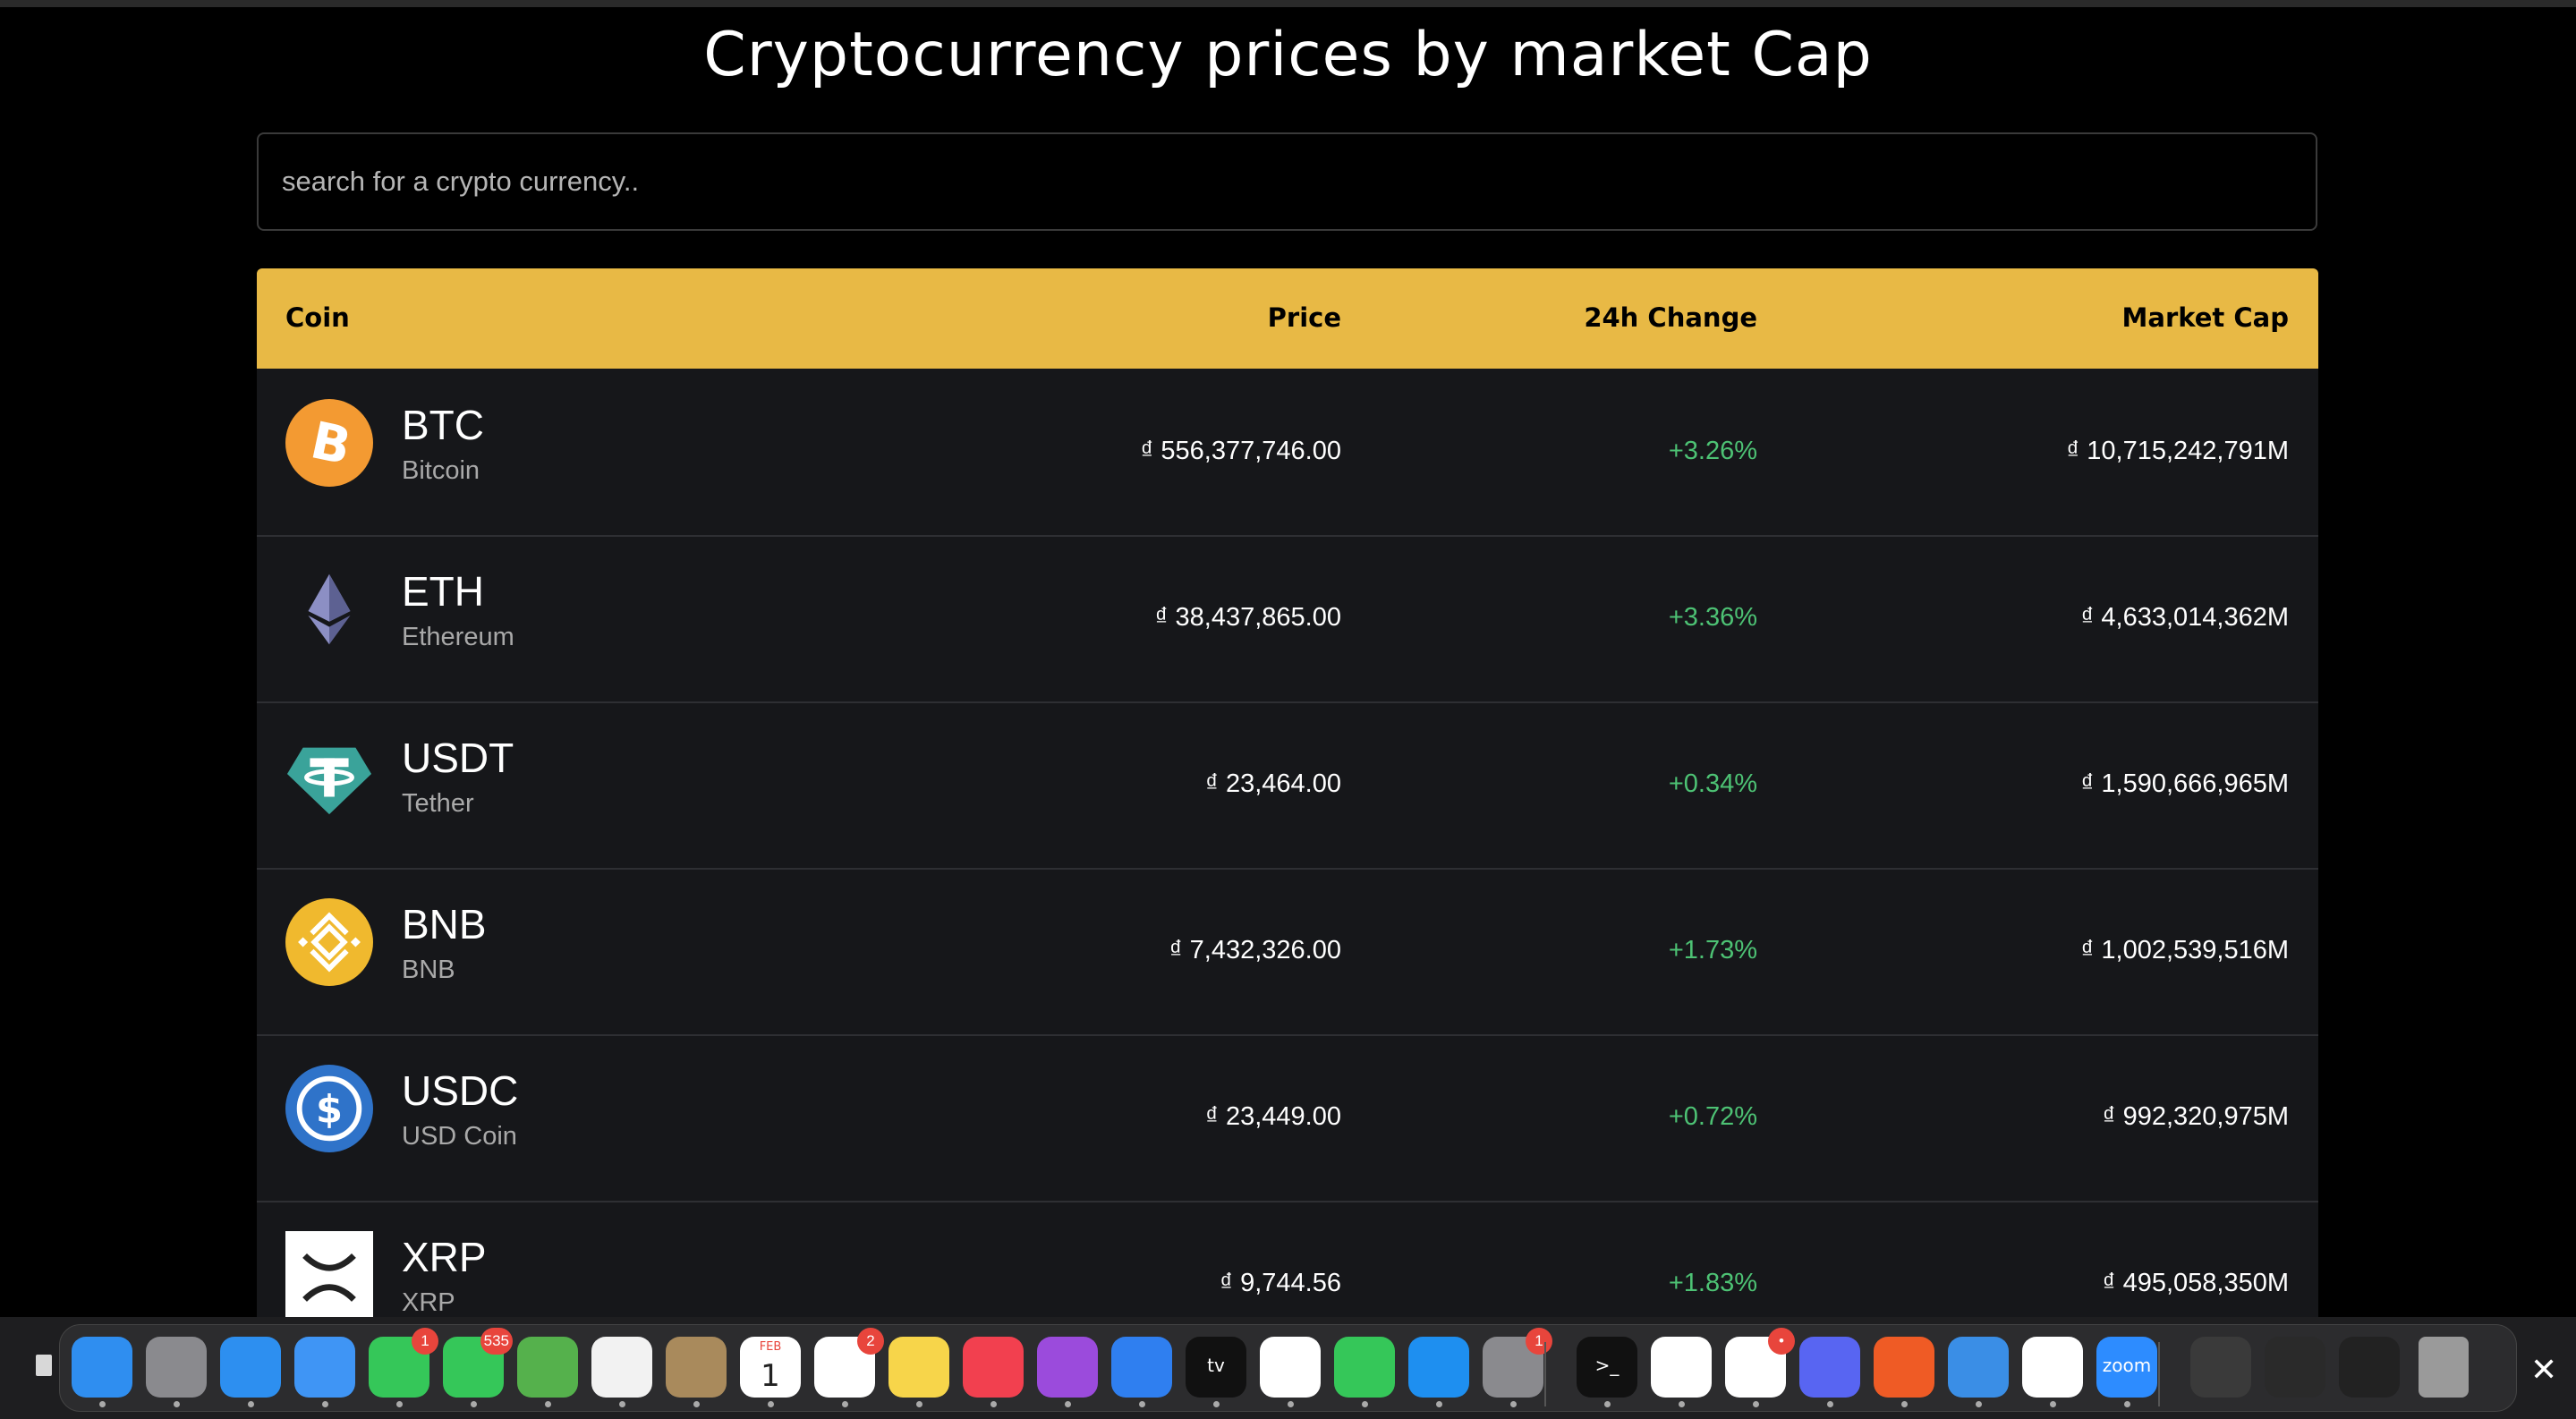 Image resolution: width=2576 pixels, height=1419 pixels. I want to click on coin-price: ₫ 23,449.00, so click(1273, 1116).